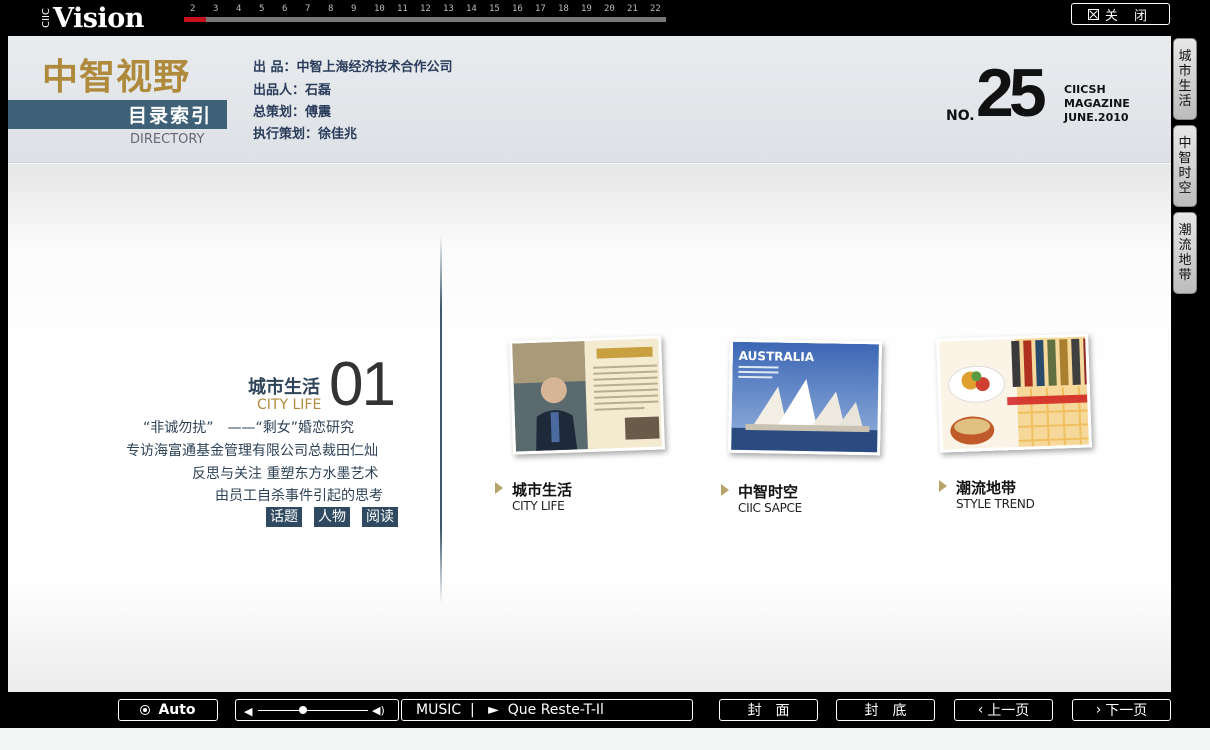 The width and height of the screenshot is (1210, 750). What do you see at coordinates (542, 490) in the screenshot?
I see `category-label-cn: 城市生活` at bounding box center [542, 490].